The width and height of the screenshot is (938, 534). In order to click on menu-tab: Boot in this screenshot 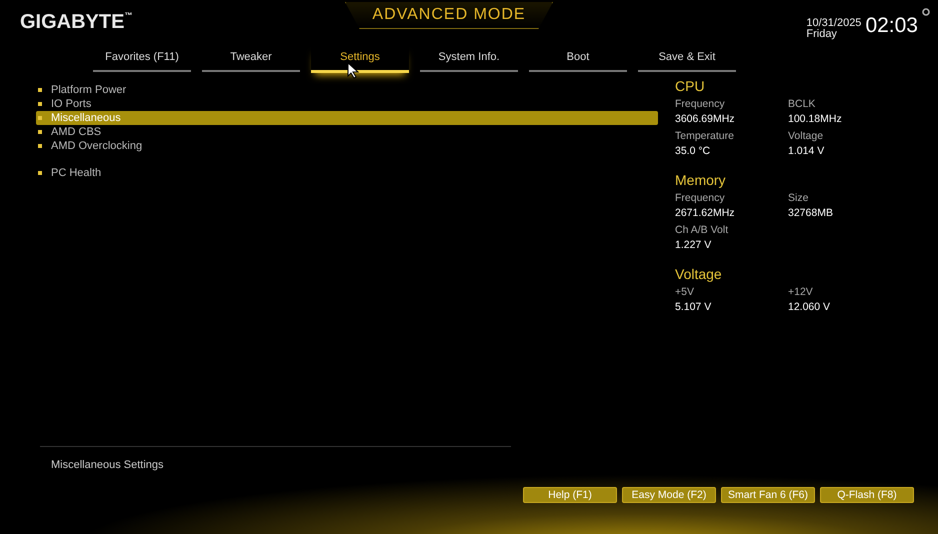, I will do `click(578, 58)`.